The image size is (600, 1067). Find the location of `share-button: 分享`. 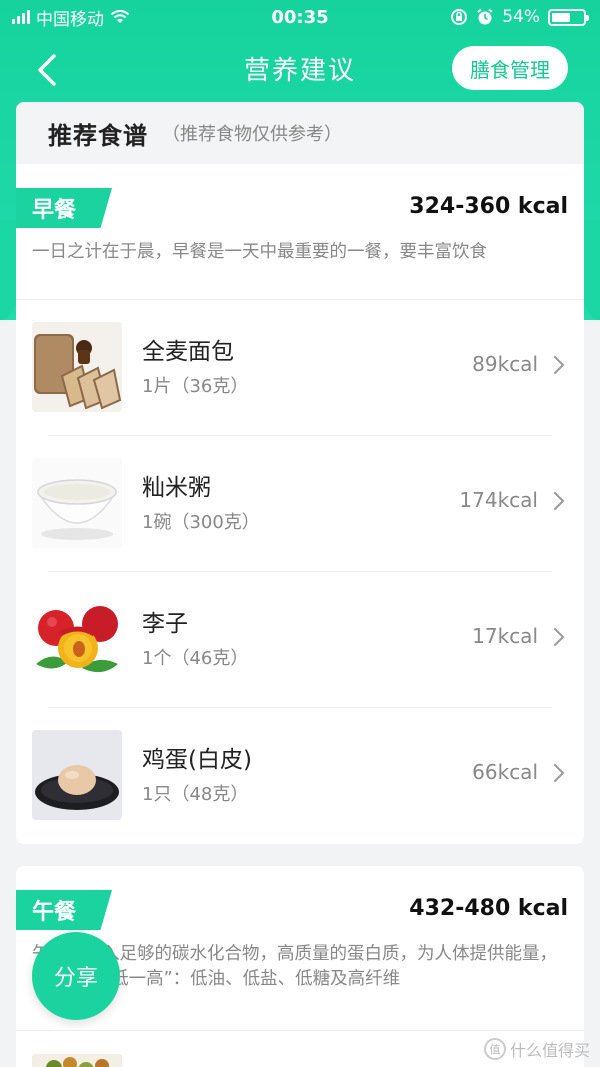

share-button: 分享 is located at coordinates (76, 976).